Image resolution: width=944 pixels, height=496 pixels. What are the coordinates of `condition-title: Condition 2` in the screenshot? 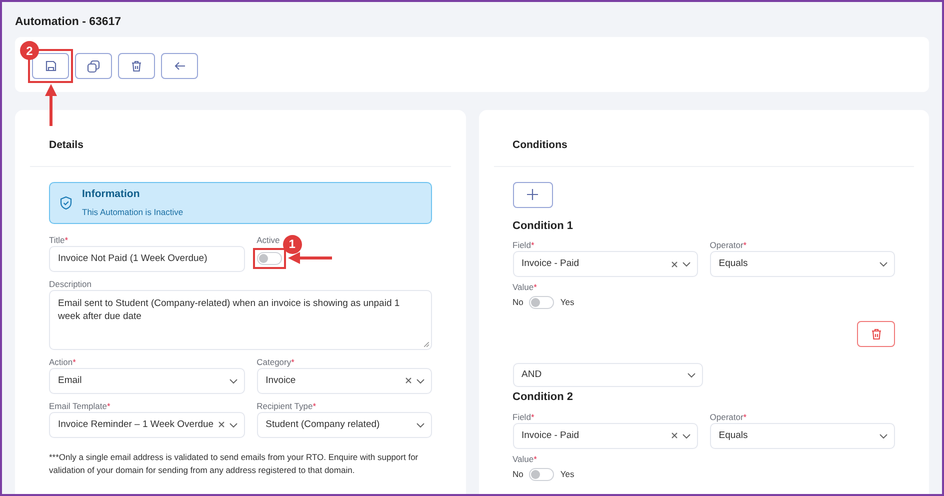 It's located at (543, 398).